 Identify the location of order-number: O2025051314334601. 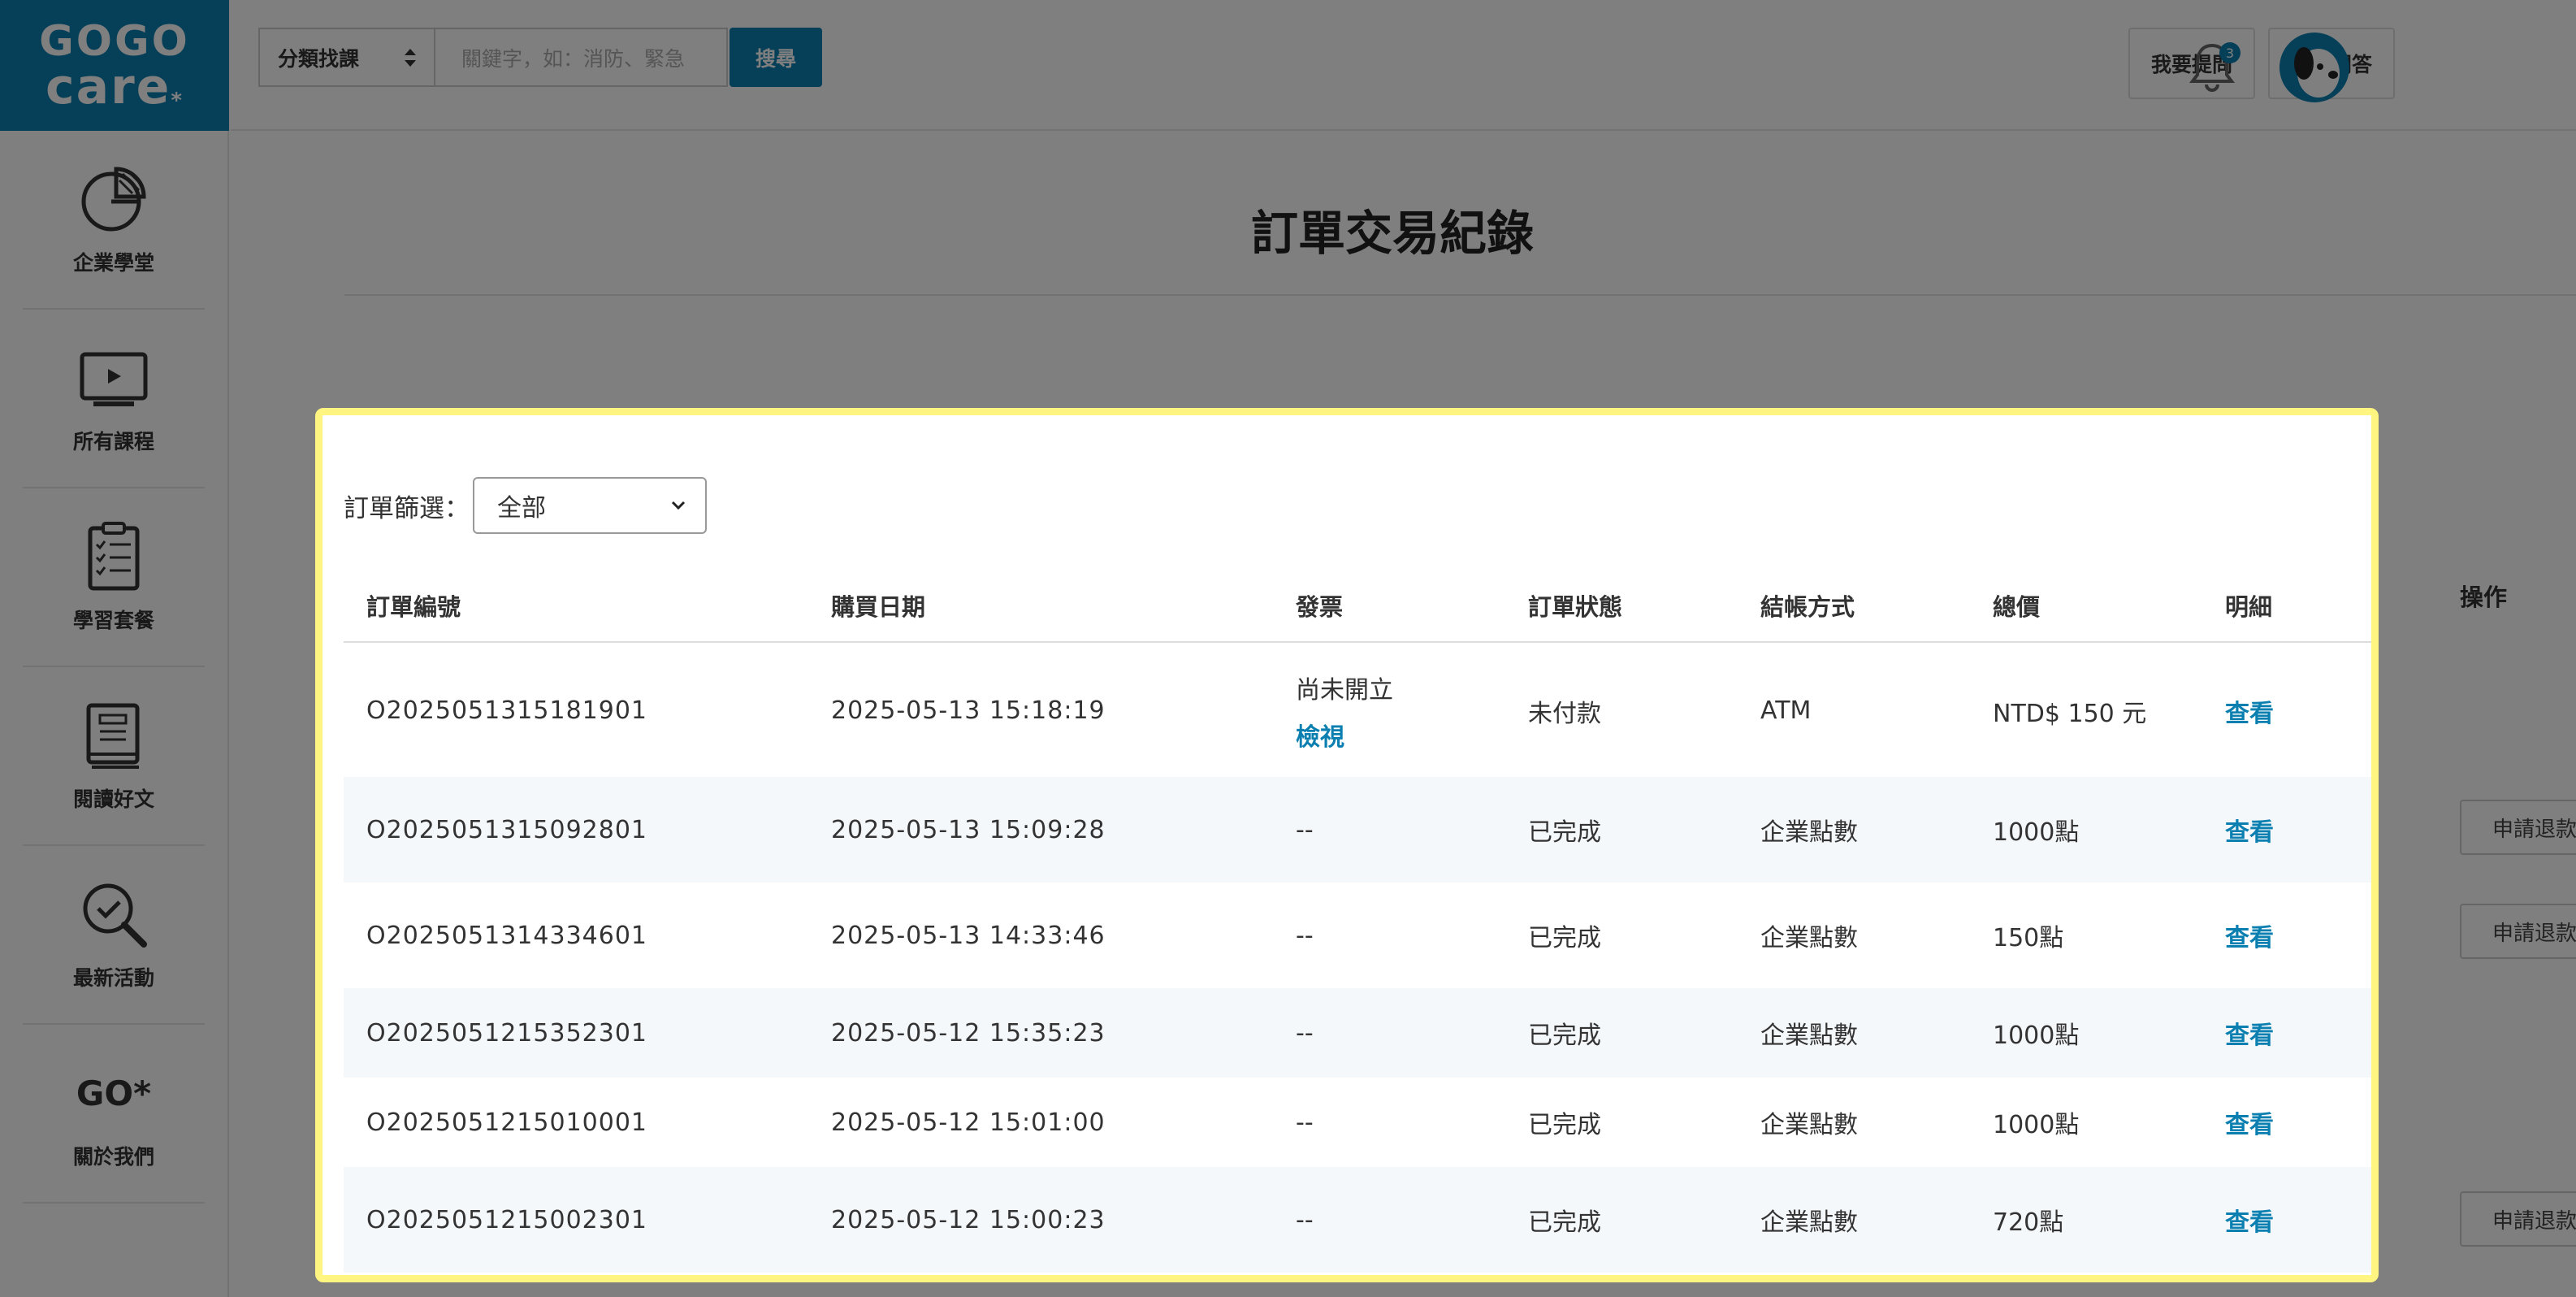
(507, 935).